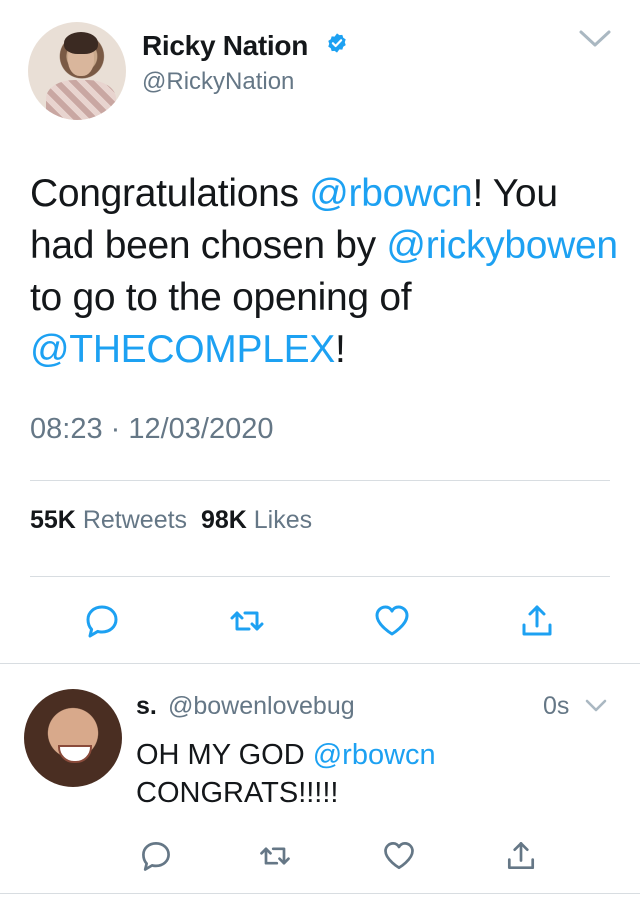 This screenshot has height=897, width=640. Describe the element at coordinates (556, 706) in the screenshot. I see `reply-time: 0s` at that location.